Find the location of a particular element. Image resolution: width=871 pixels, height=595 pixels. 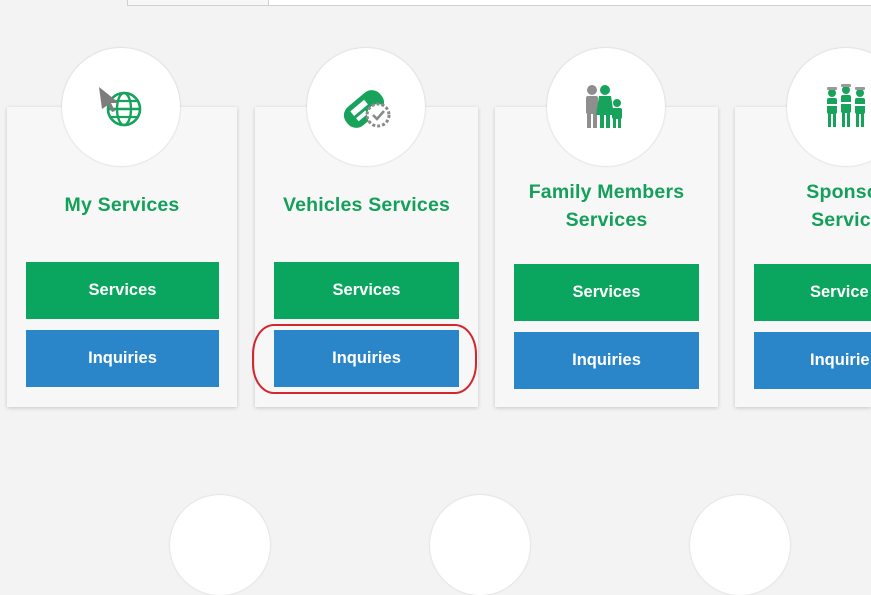

my-services-icon-circle is located at coordinates (121, 107).